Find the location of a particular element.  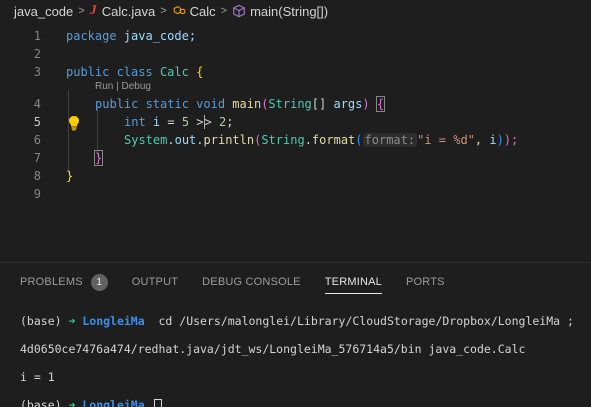

token: 5 is located at coordinates (185, 121).